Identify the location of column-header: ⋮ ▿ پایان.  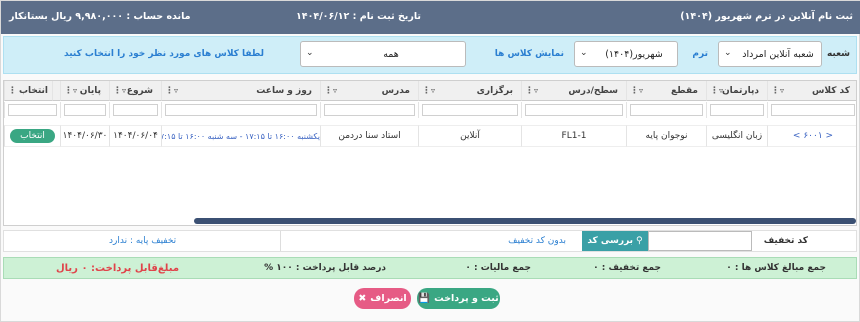
(84, 91).